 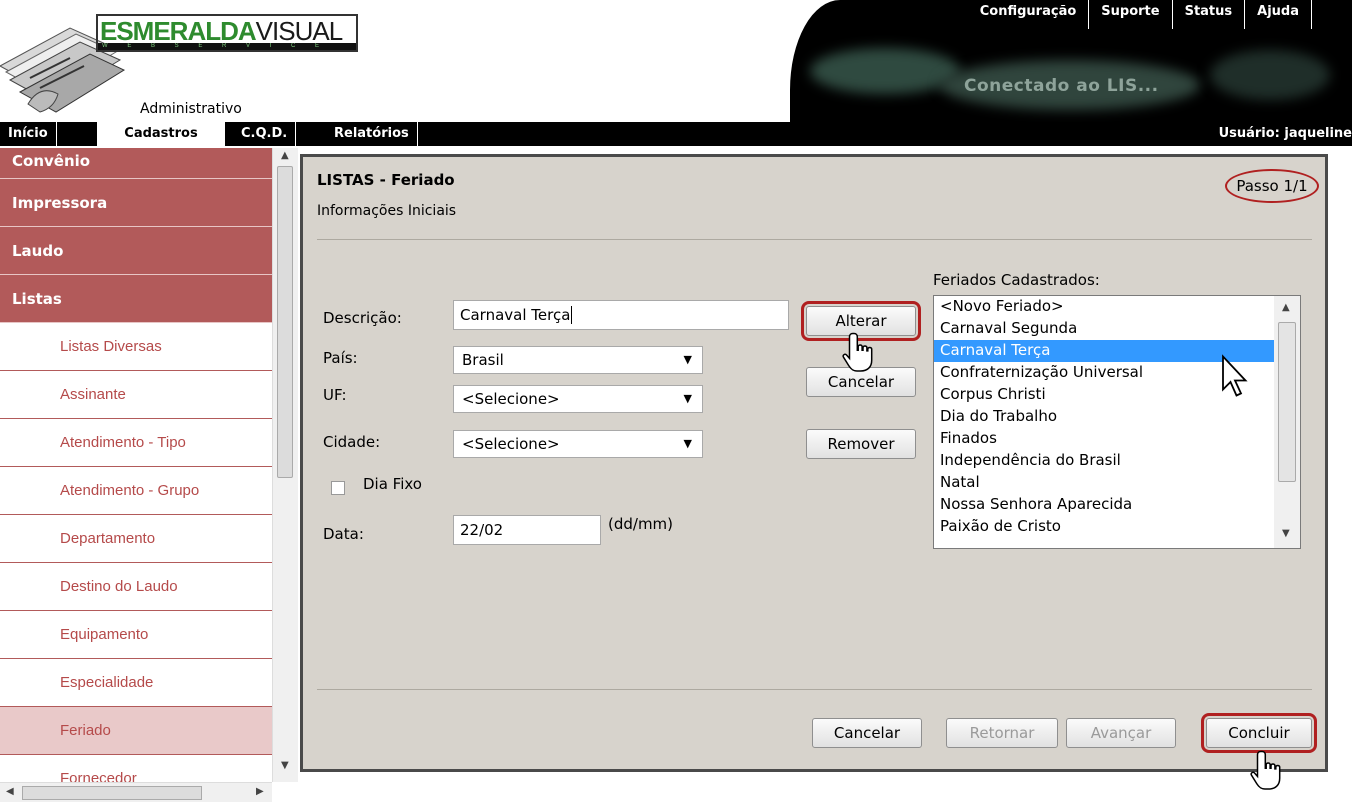 What do you see at coordinates (265, 134) in the screenshot?
I see `tab-cqd: C.Q.D.` at bounding box center [265, 134].